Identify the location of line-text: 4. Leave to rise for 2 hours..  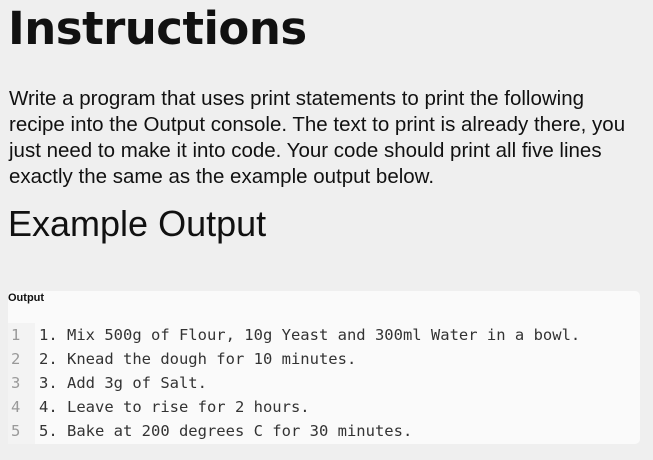
(174, 407).